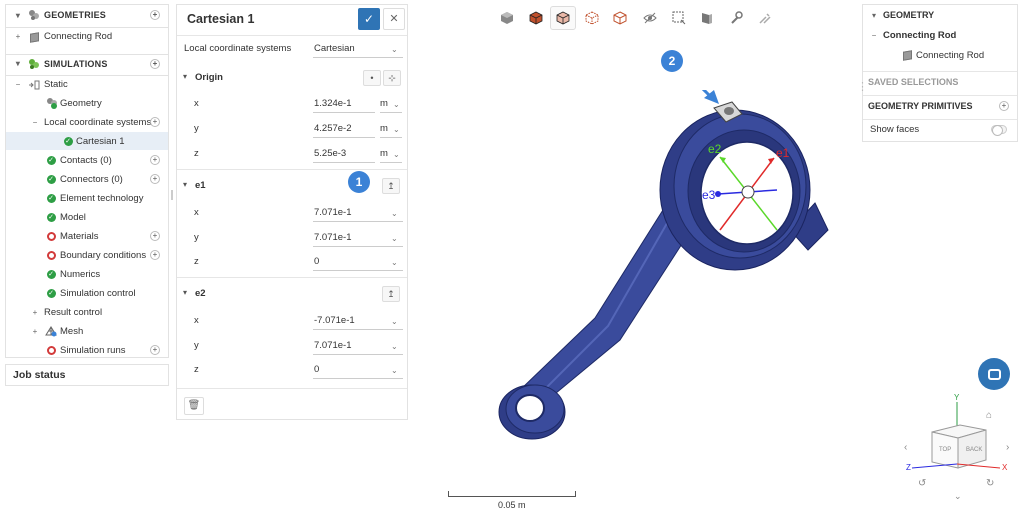 The width and height of the screenshot is (1024, 513). Describe the element at coordinates (394, 19) in the screenshot. I see `close-button: ✕` at that location.